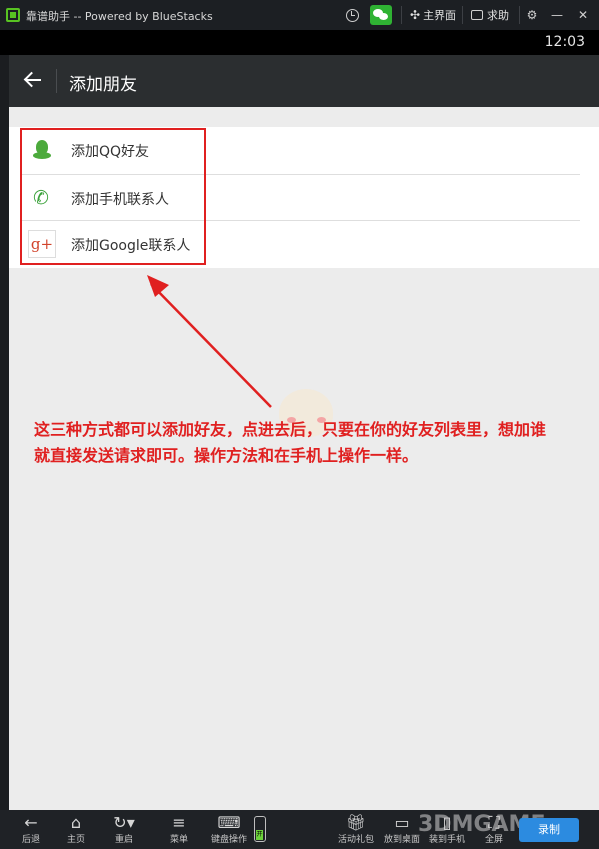 The width and height of the screenshot is (599, 849). Describe the element at coordinates (549, 830) in the screenshot. I see `record-button: 录制` at that location.